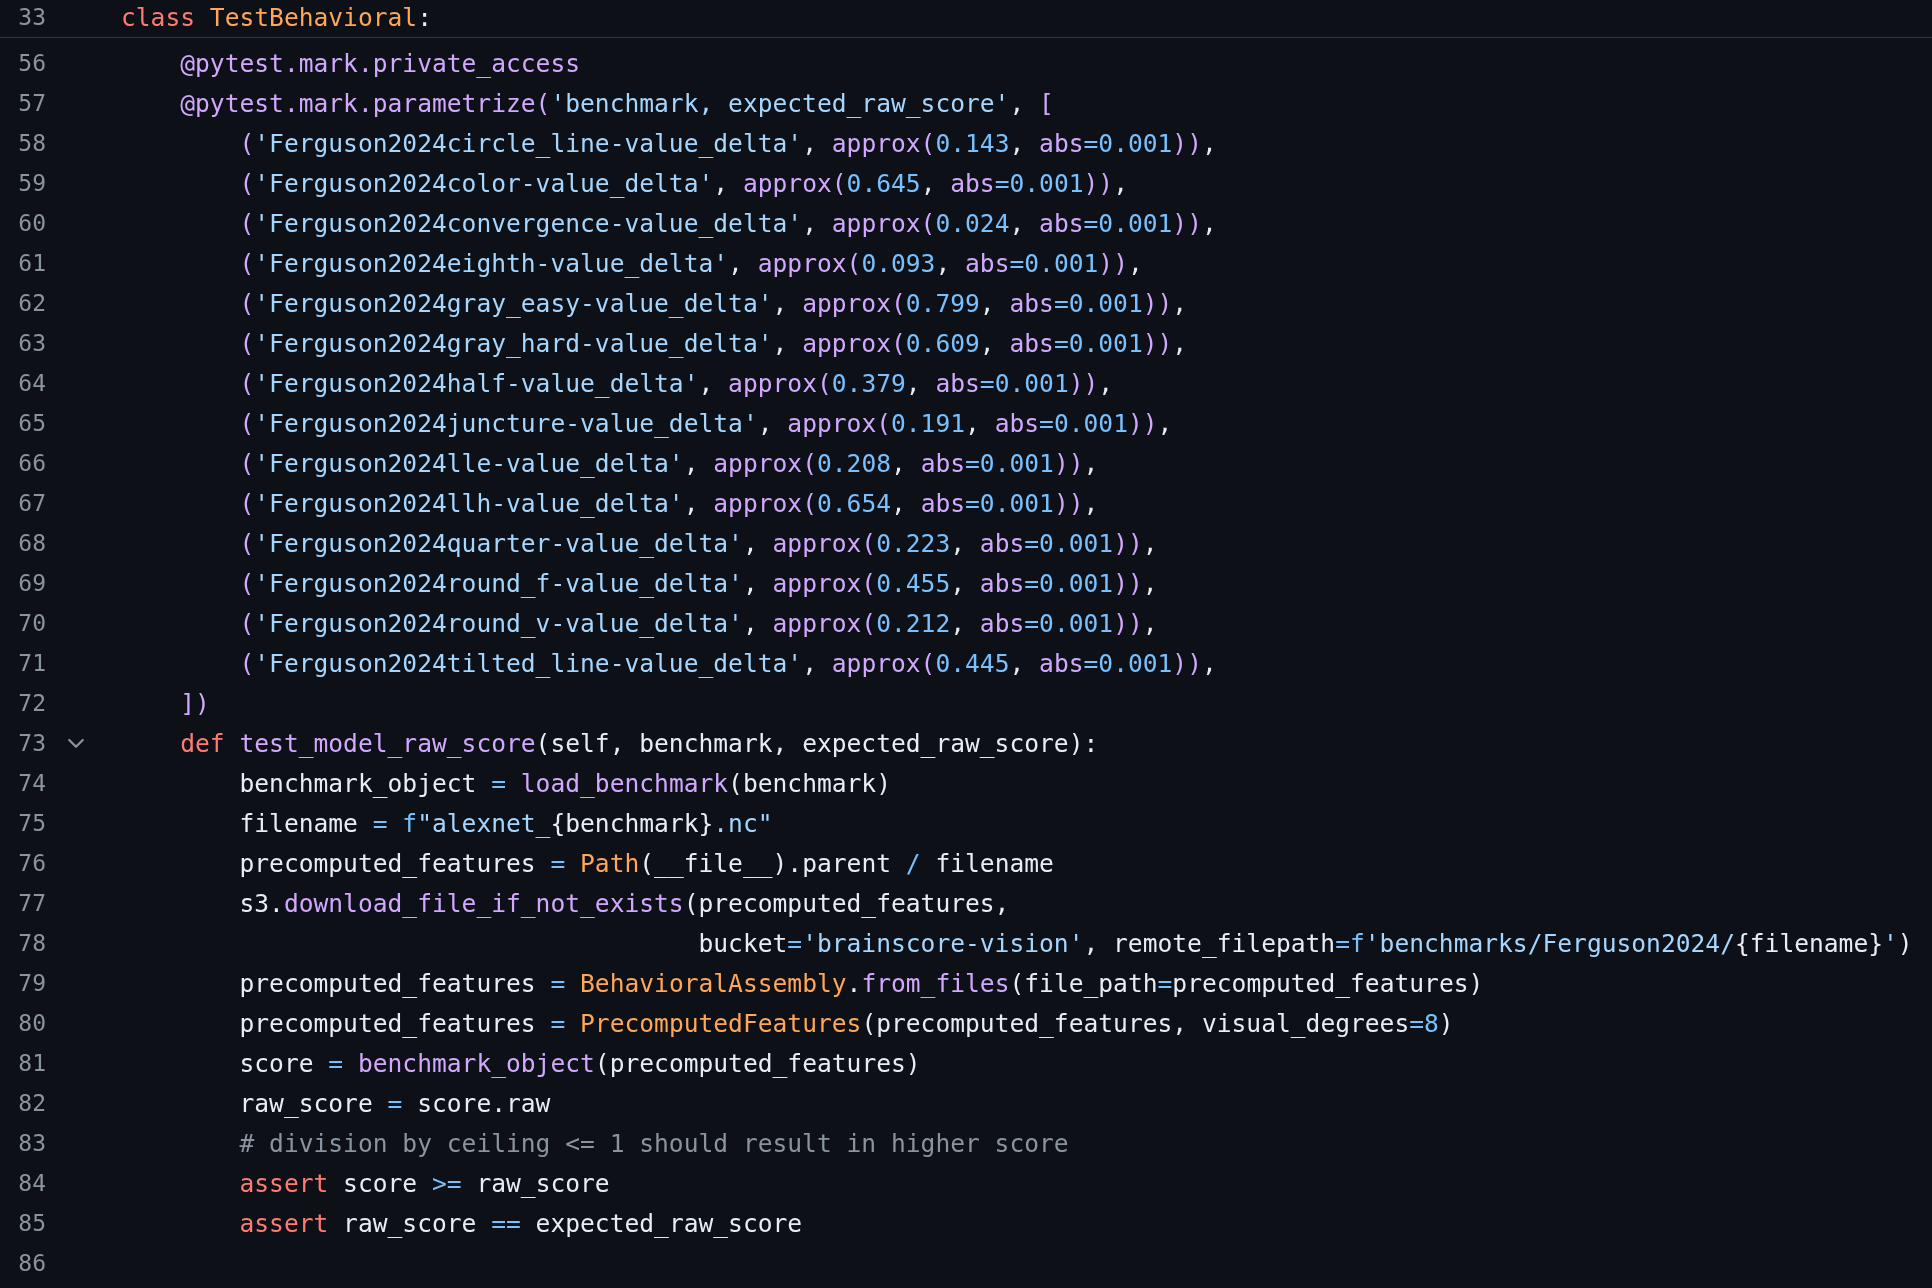 The height and width of the screenshot is (1288, 1932). What do you see at coordinates (31, 143) in the screenshot?
I see `line-number: 58` at bounding box center [31, 143].